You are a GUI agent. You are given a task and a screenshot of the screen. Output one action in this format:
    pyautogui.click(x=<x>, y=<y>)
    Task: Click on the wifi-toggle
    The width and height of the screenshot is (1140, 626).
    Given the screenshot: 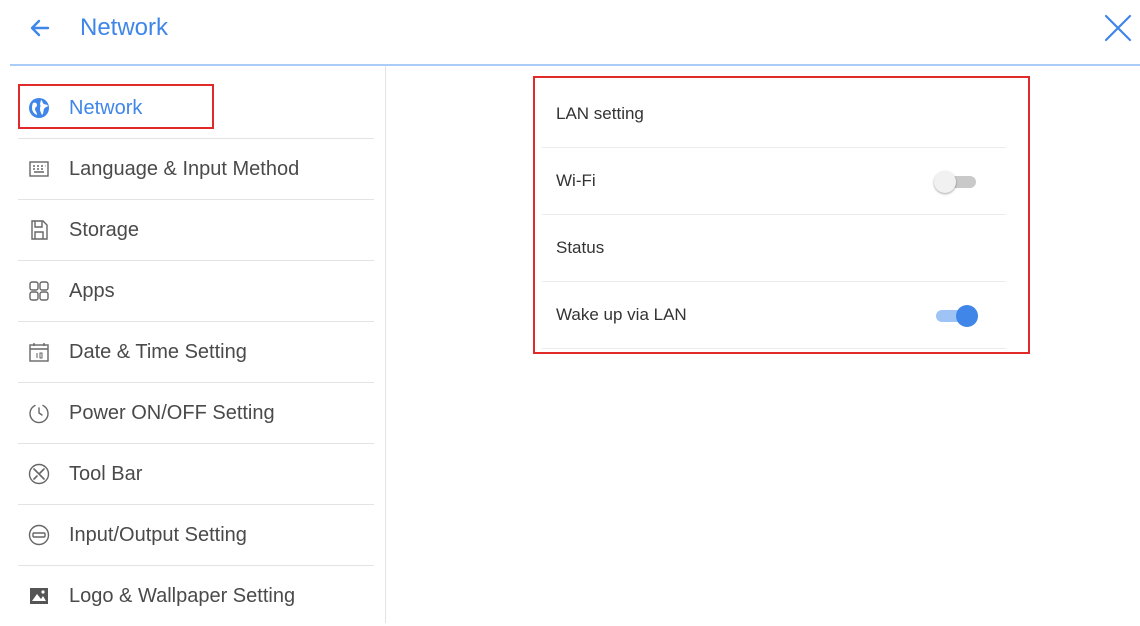 What is the action you would take?
    pyautogui.click(x=958, y=181)
    